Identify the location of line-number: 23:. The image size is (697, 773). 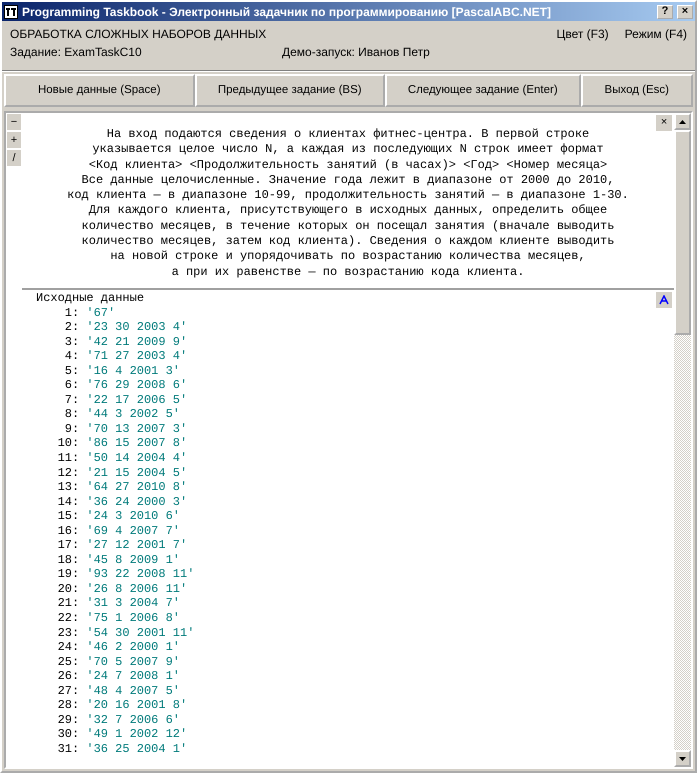
(68, 633).